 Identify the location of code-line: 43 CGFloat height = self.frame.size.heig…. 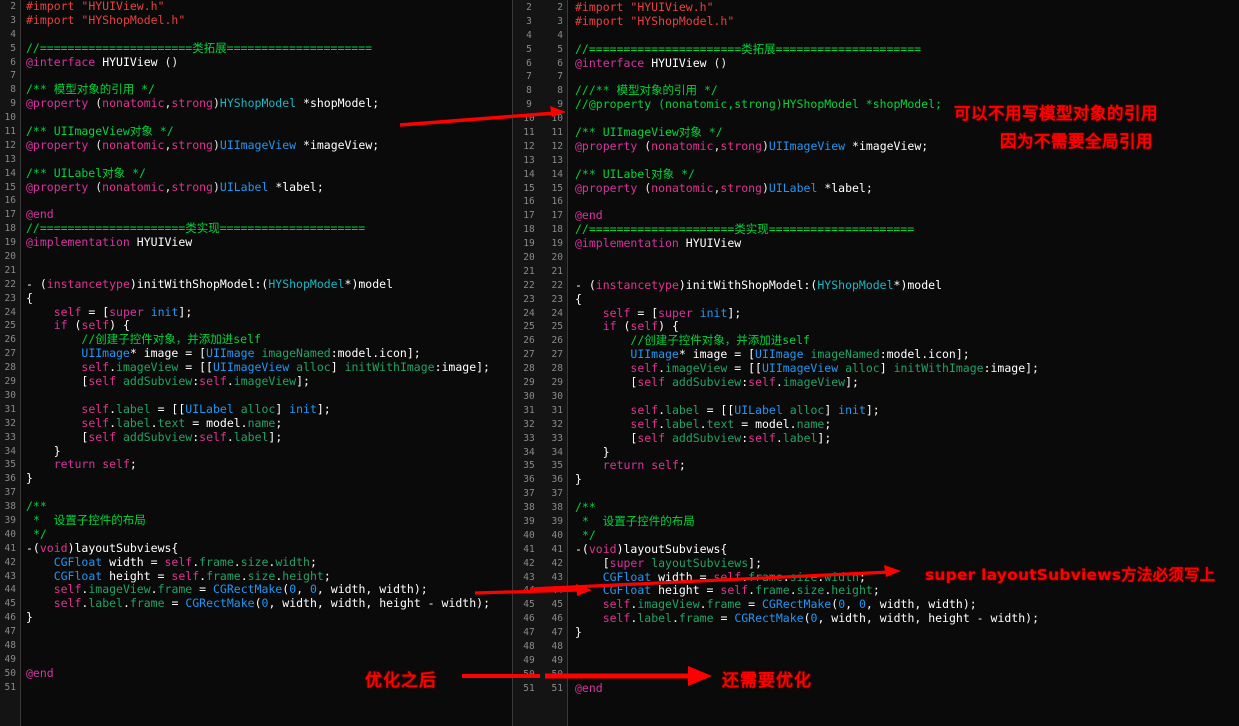
(272, 576).